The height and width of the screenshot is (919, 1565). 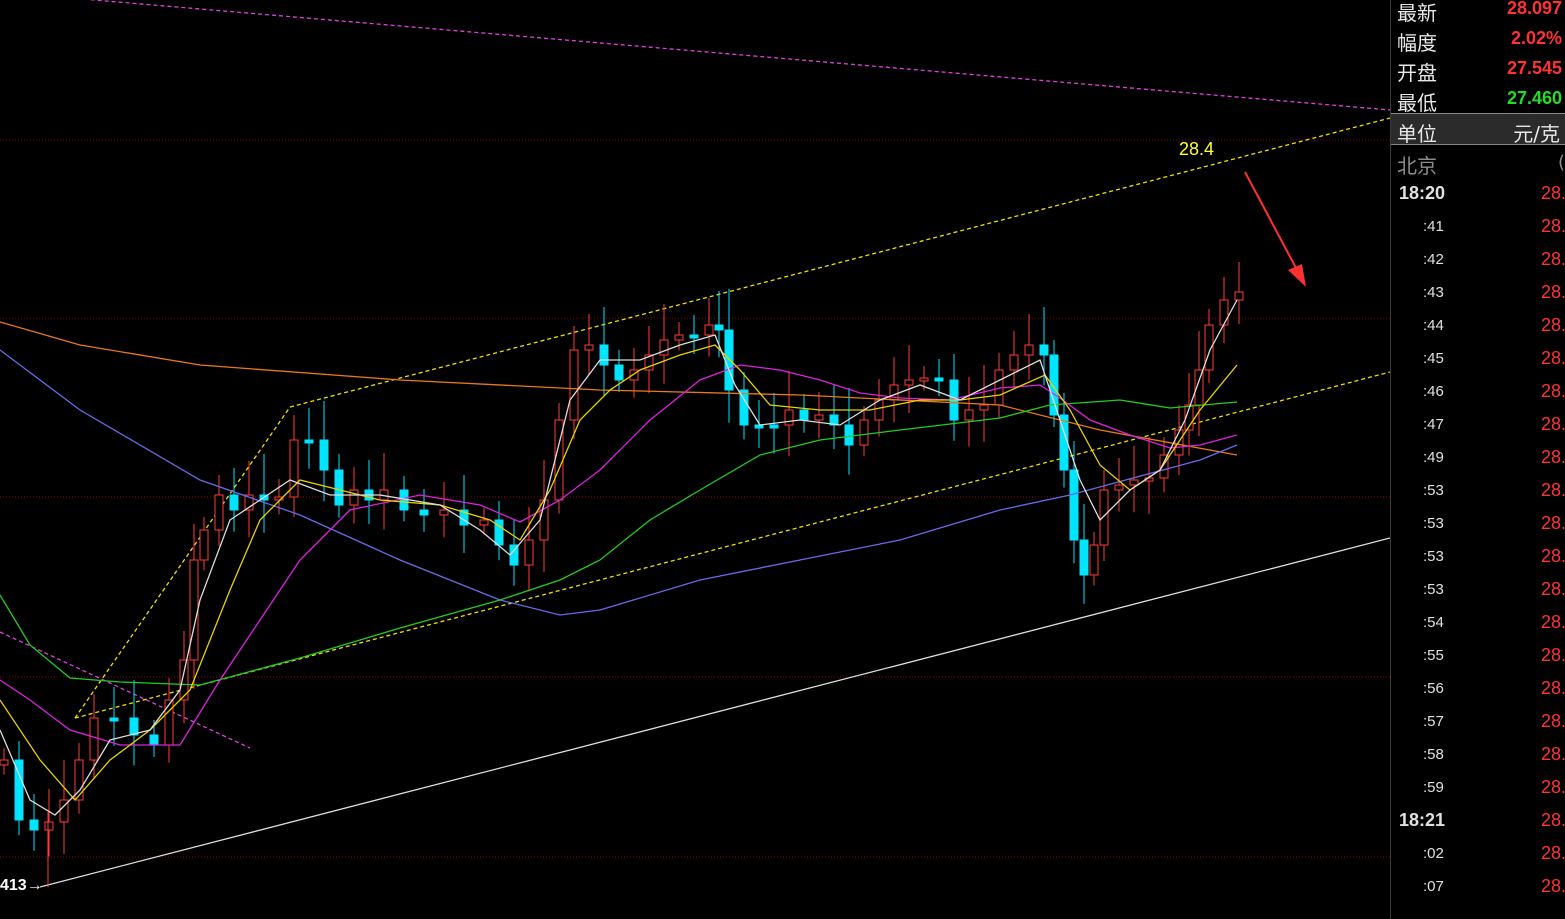 I want to click on tick-time: :43, so click(x=1433, y=292).